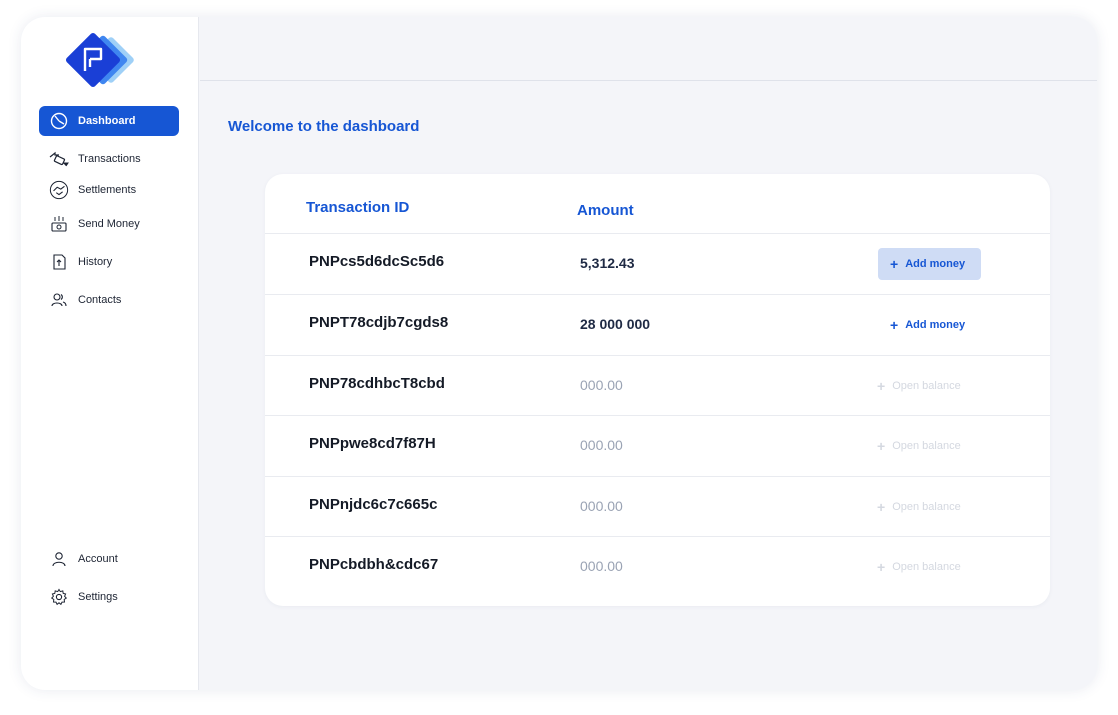 This screenshot has width=1118, height=715. Describe the element at coordinates (379, 322) in the screenshot. I see `transaction-id: PNPT78cdjb7cgds8` at that location.